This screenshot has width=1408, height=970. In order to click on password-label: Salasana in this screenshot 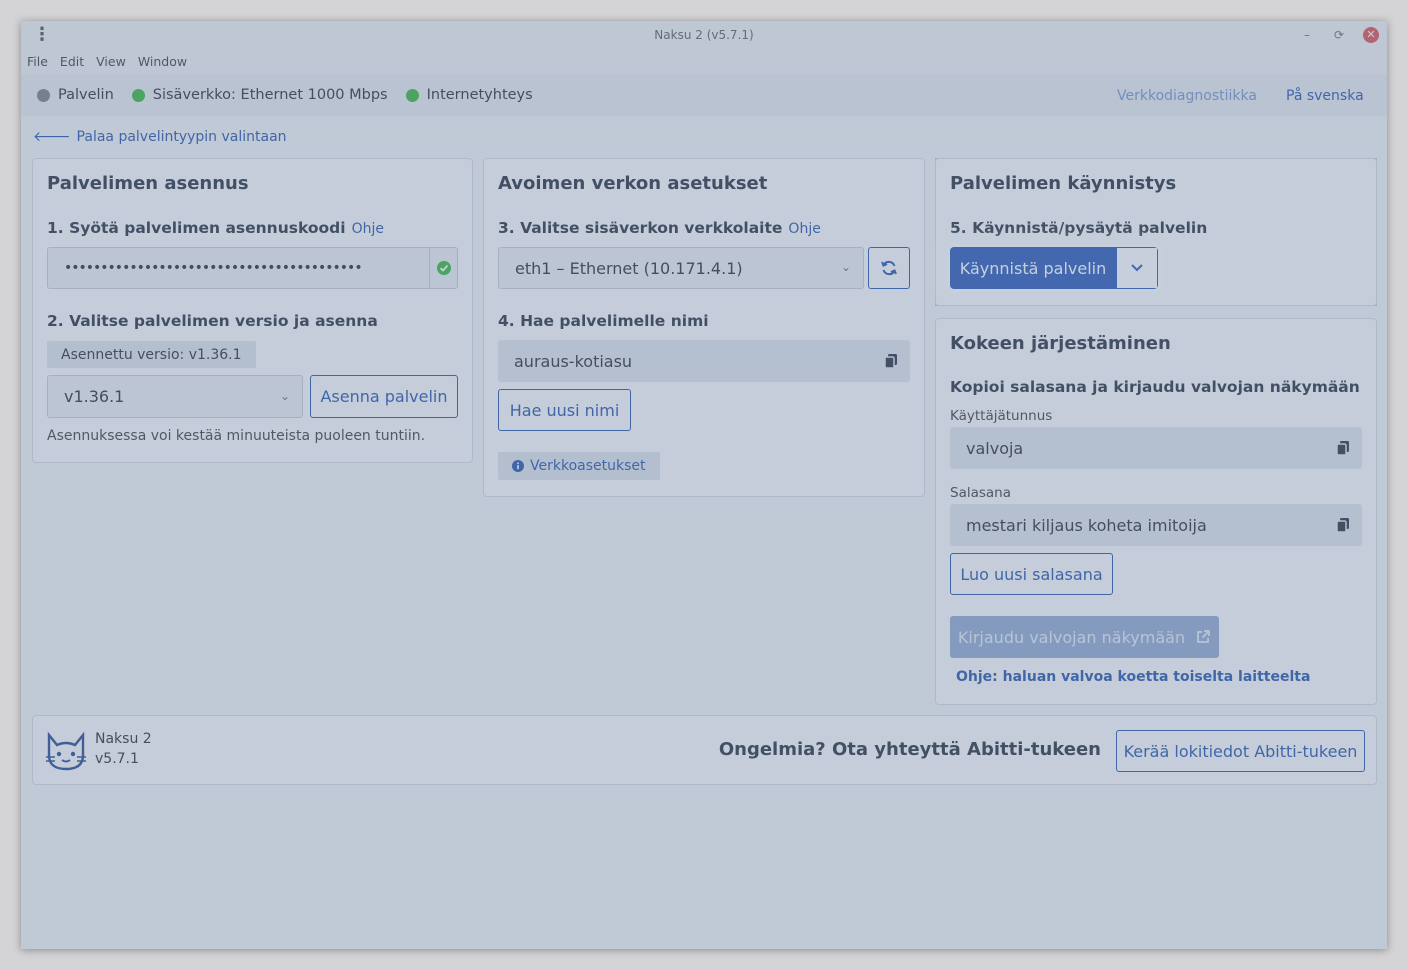, I will do `click(981, 493)`.